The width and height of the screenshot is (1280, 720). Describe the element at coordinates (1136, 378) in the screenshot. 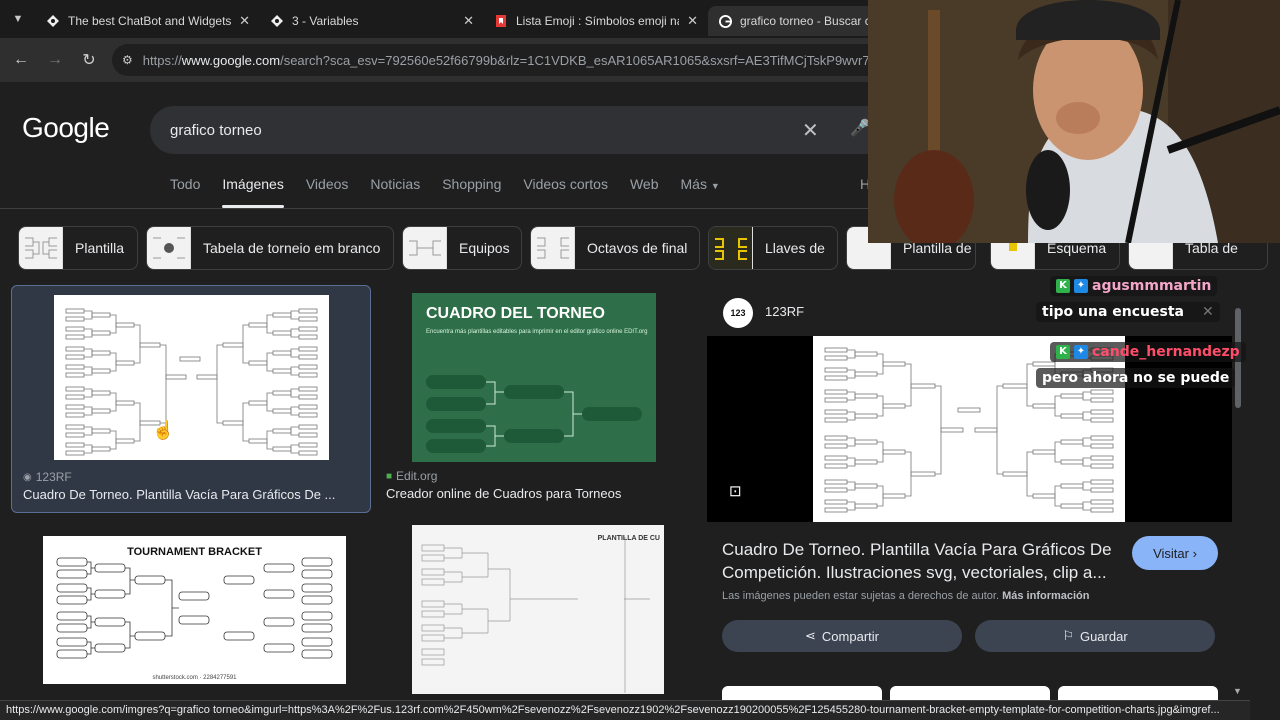

I see `chat-message-text: pero ahora no se puede` at that location.